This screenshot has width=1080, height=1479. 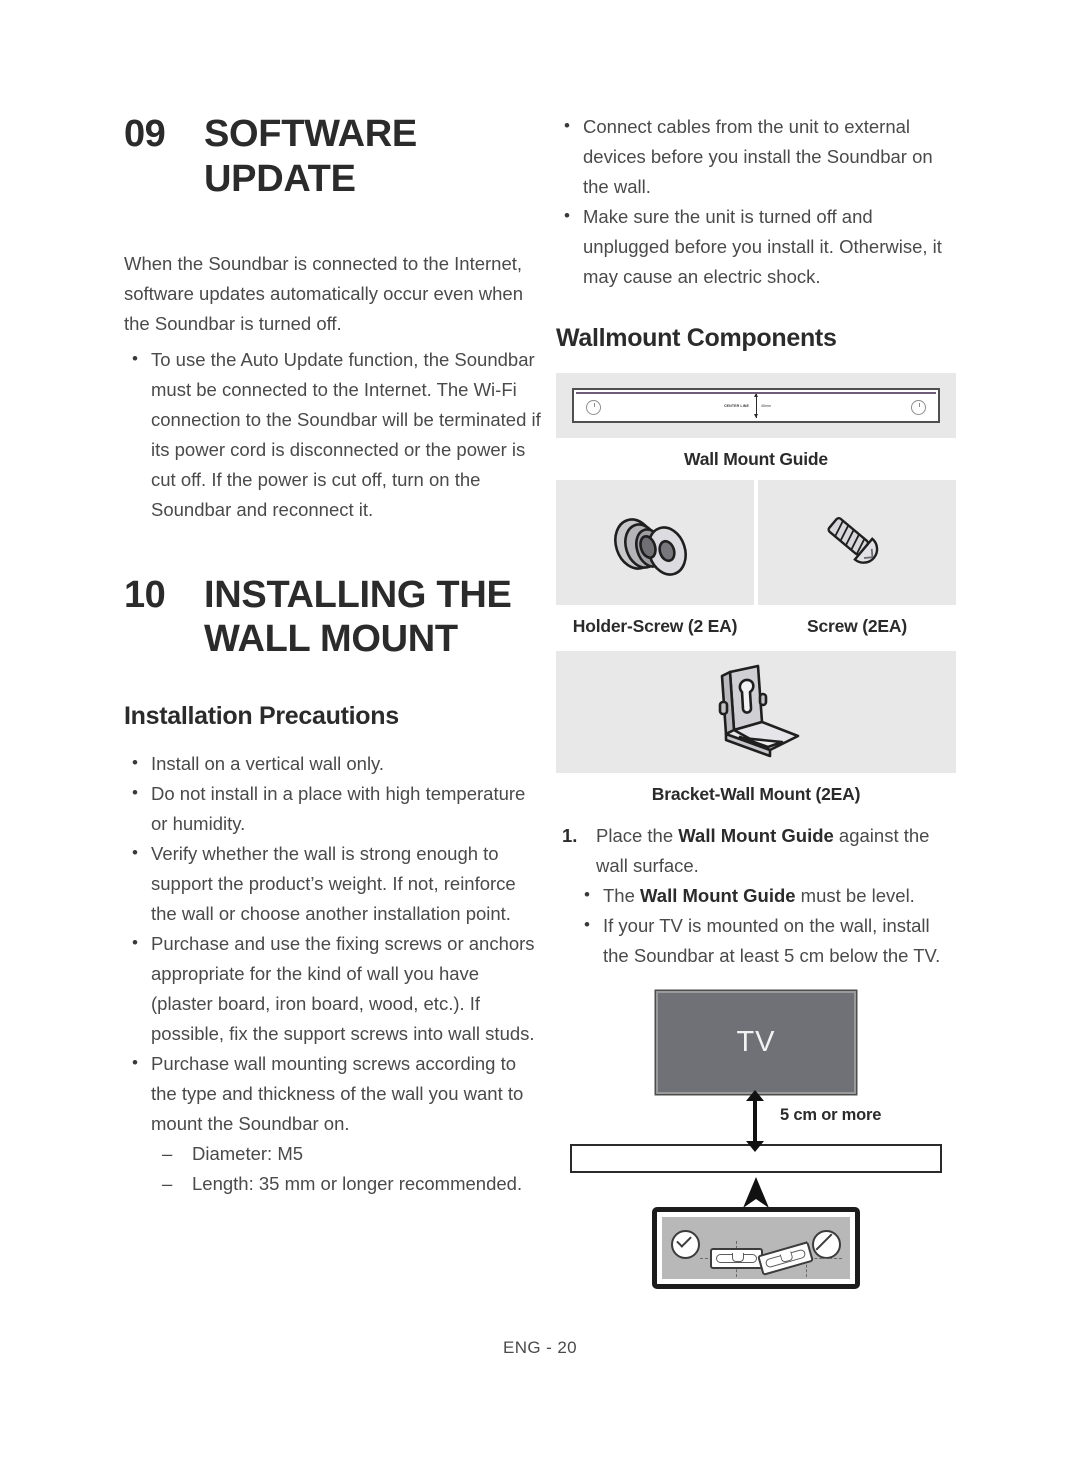 I want to click on tv-placement-diagram: TV 5 cm or more, so click(x=756, y=1140).